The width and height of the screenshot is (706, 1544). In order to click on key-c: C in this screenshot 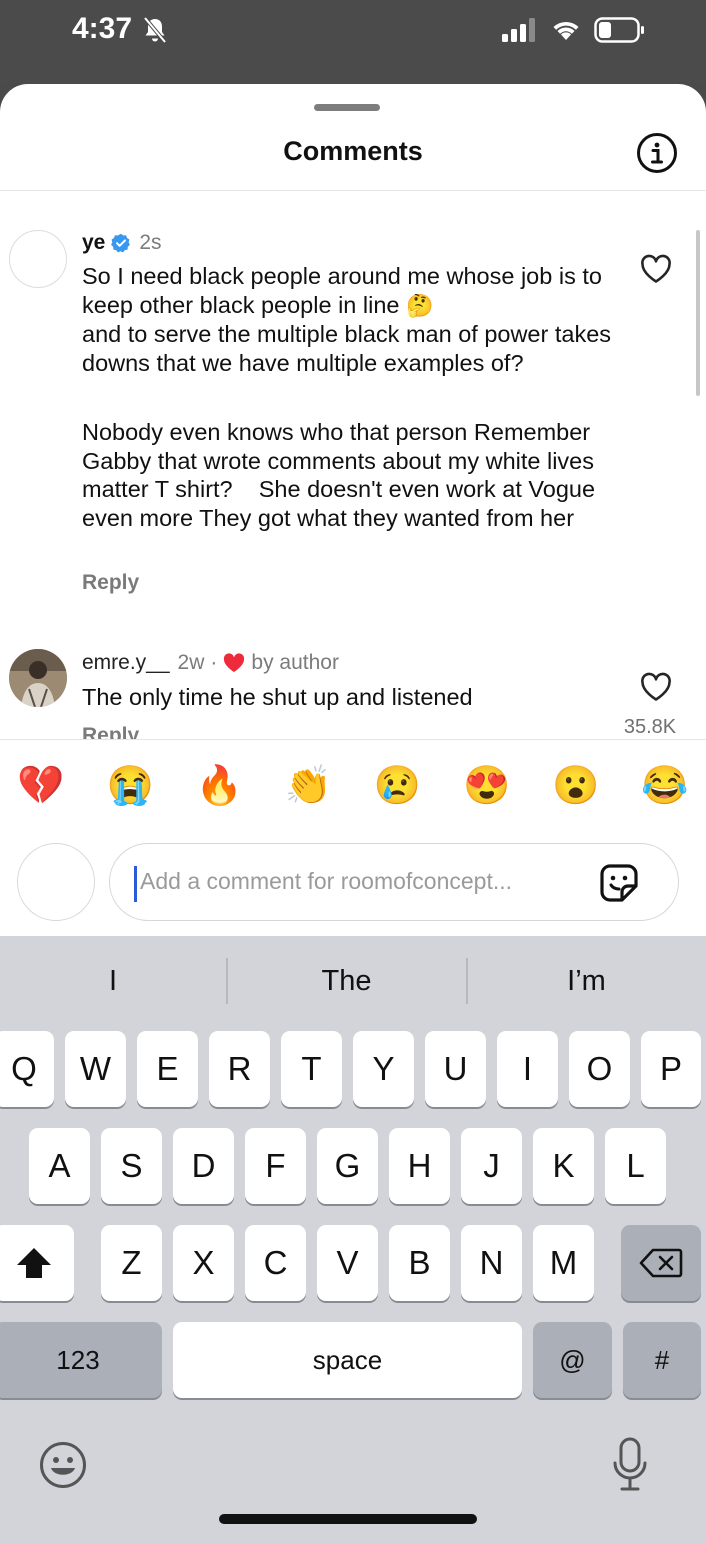, I will do `click(275, 1263)`.